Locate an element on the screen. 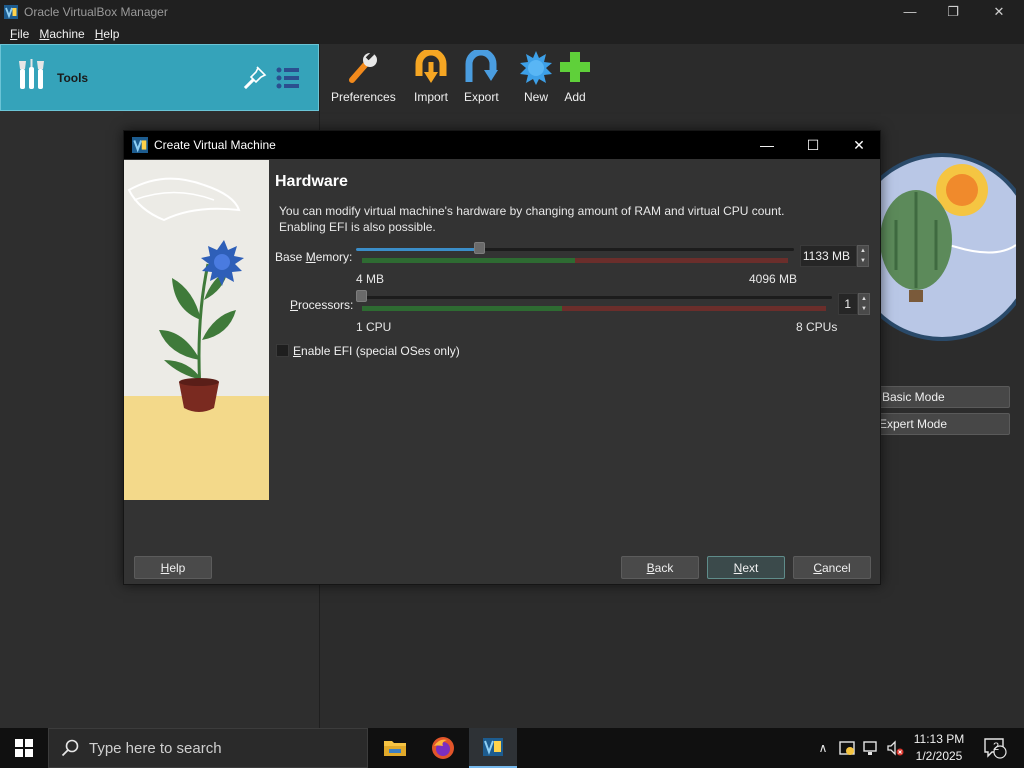  defender-icon is located at coordinates (847, 748).